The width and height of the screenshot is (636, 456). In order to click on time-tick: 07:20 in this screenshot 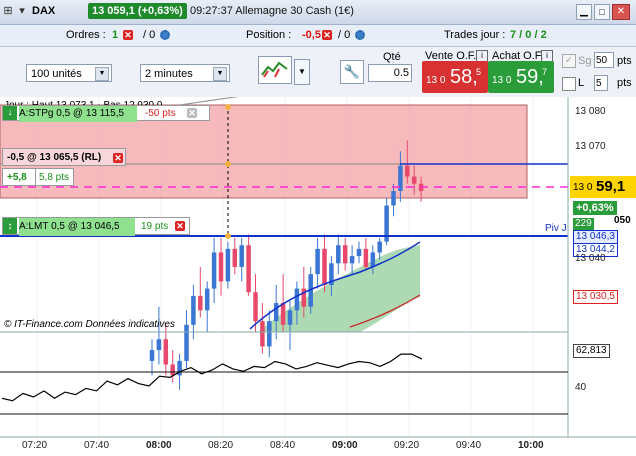, I will do `click(35, 445)`.